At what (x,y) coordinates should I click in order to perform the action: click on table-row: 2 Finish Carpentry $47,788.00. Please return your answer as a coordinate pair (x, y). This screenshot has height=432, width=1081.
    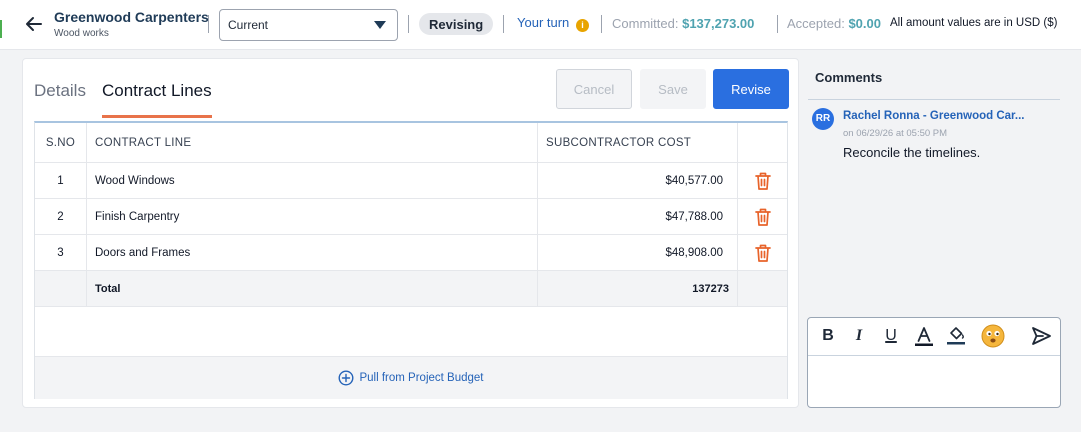
    Looking at the image, I should click on (411, 217).